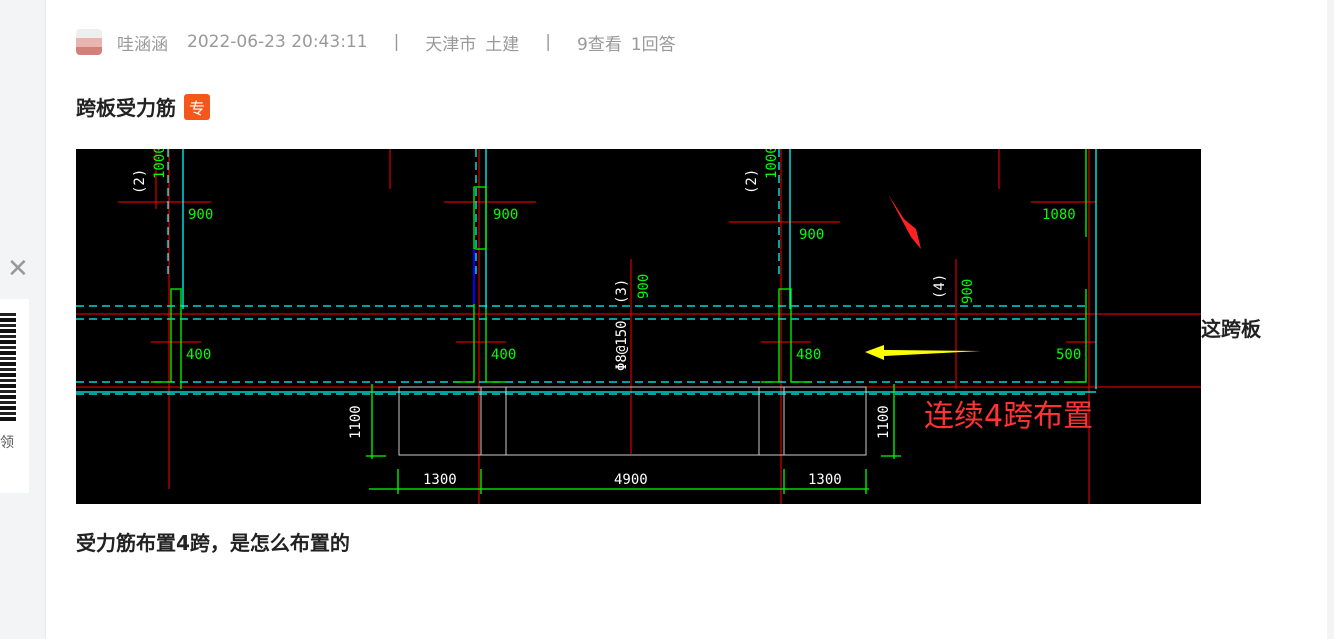 Image resolution: width=1334 pixels, height=639 pixels. Describe the element at coordinates (18, 269) in the screenshot. I see `close-icon: ✕` at that location.